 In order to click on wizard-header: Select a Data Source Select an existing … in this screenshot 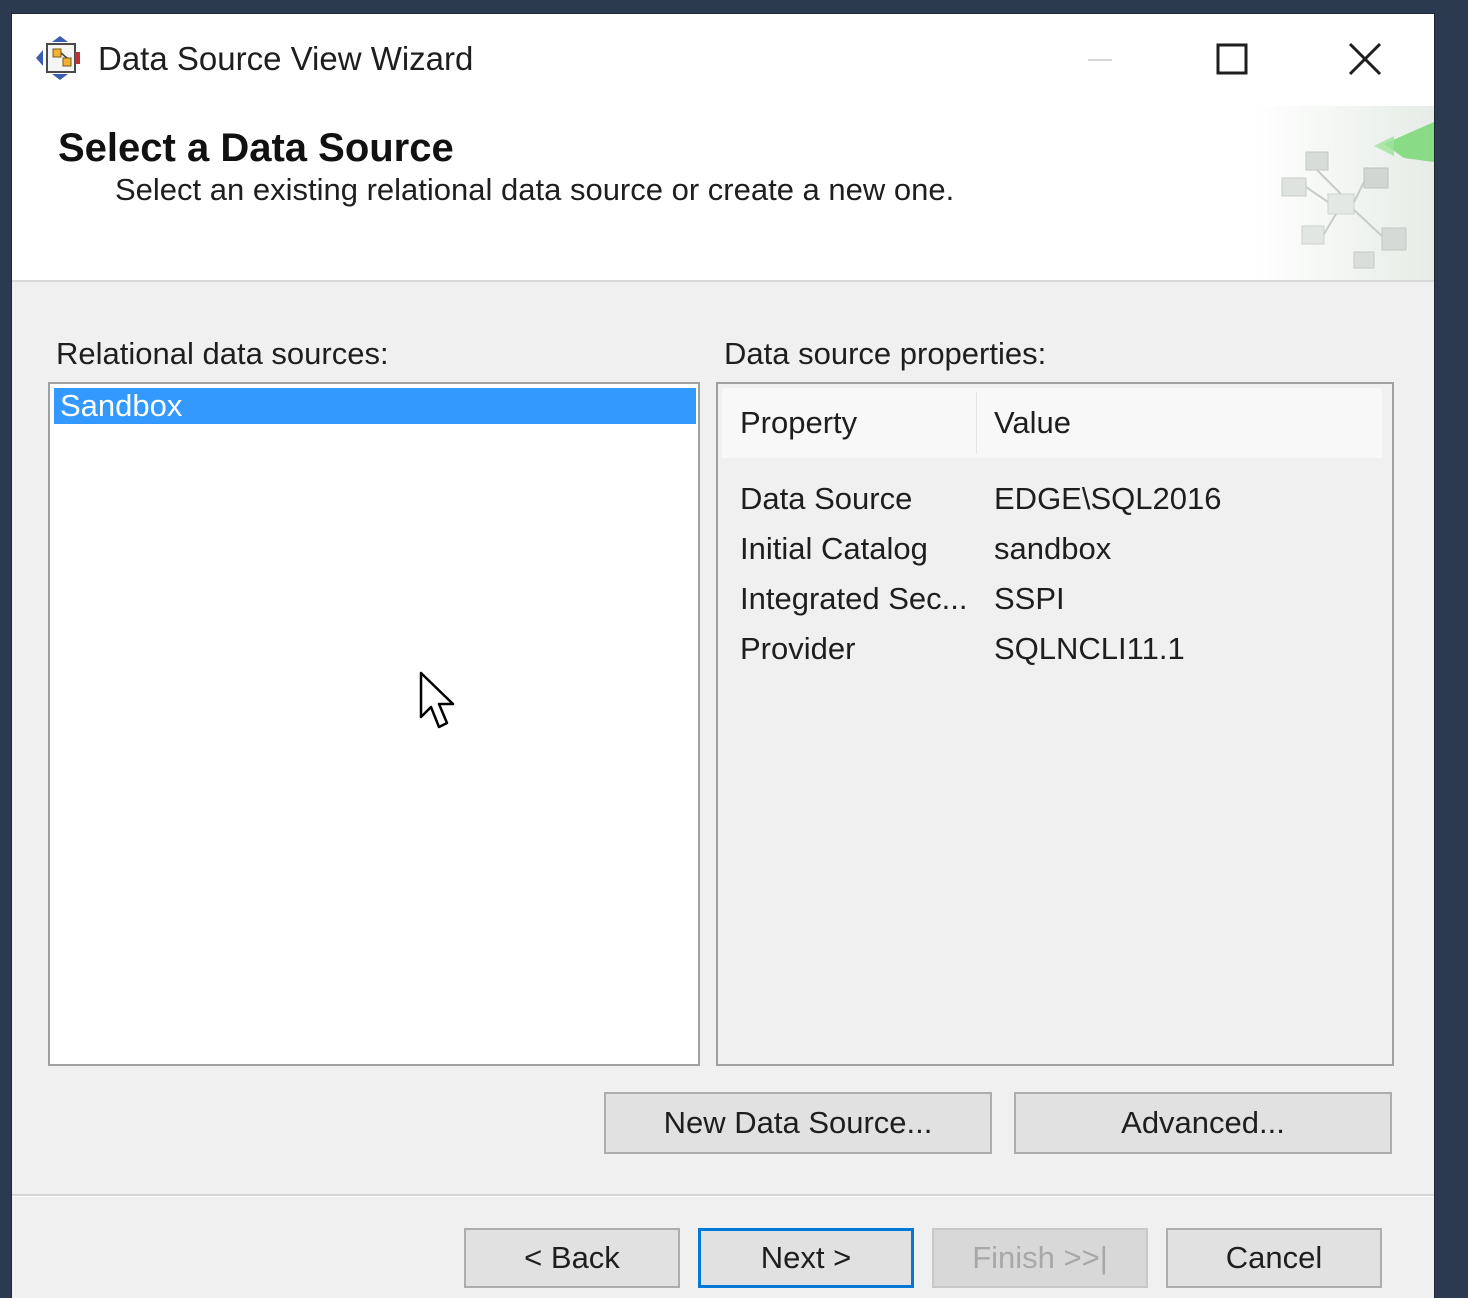, I will do `click(723, 194)`.